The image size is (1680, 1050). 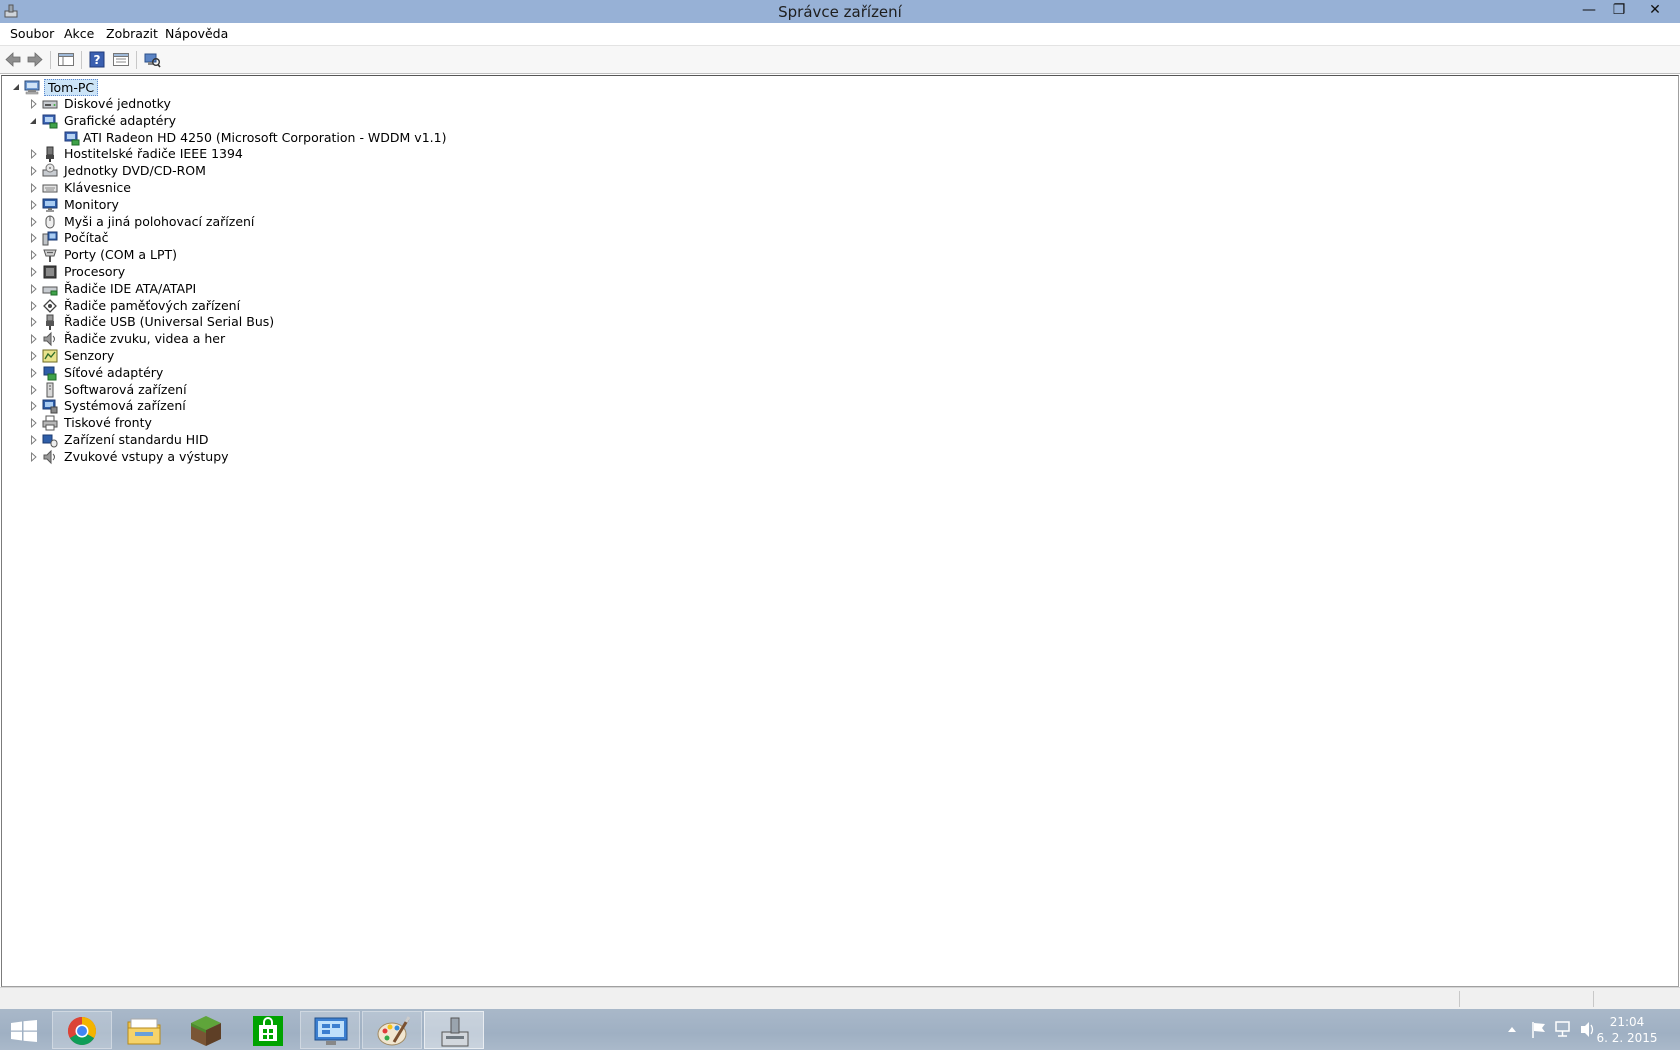 I want to click on title-bar: Správce zařízení — ❐ ✕, so click(x=840, y=12).